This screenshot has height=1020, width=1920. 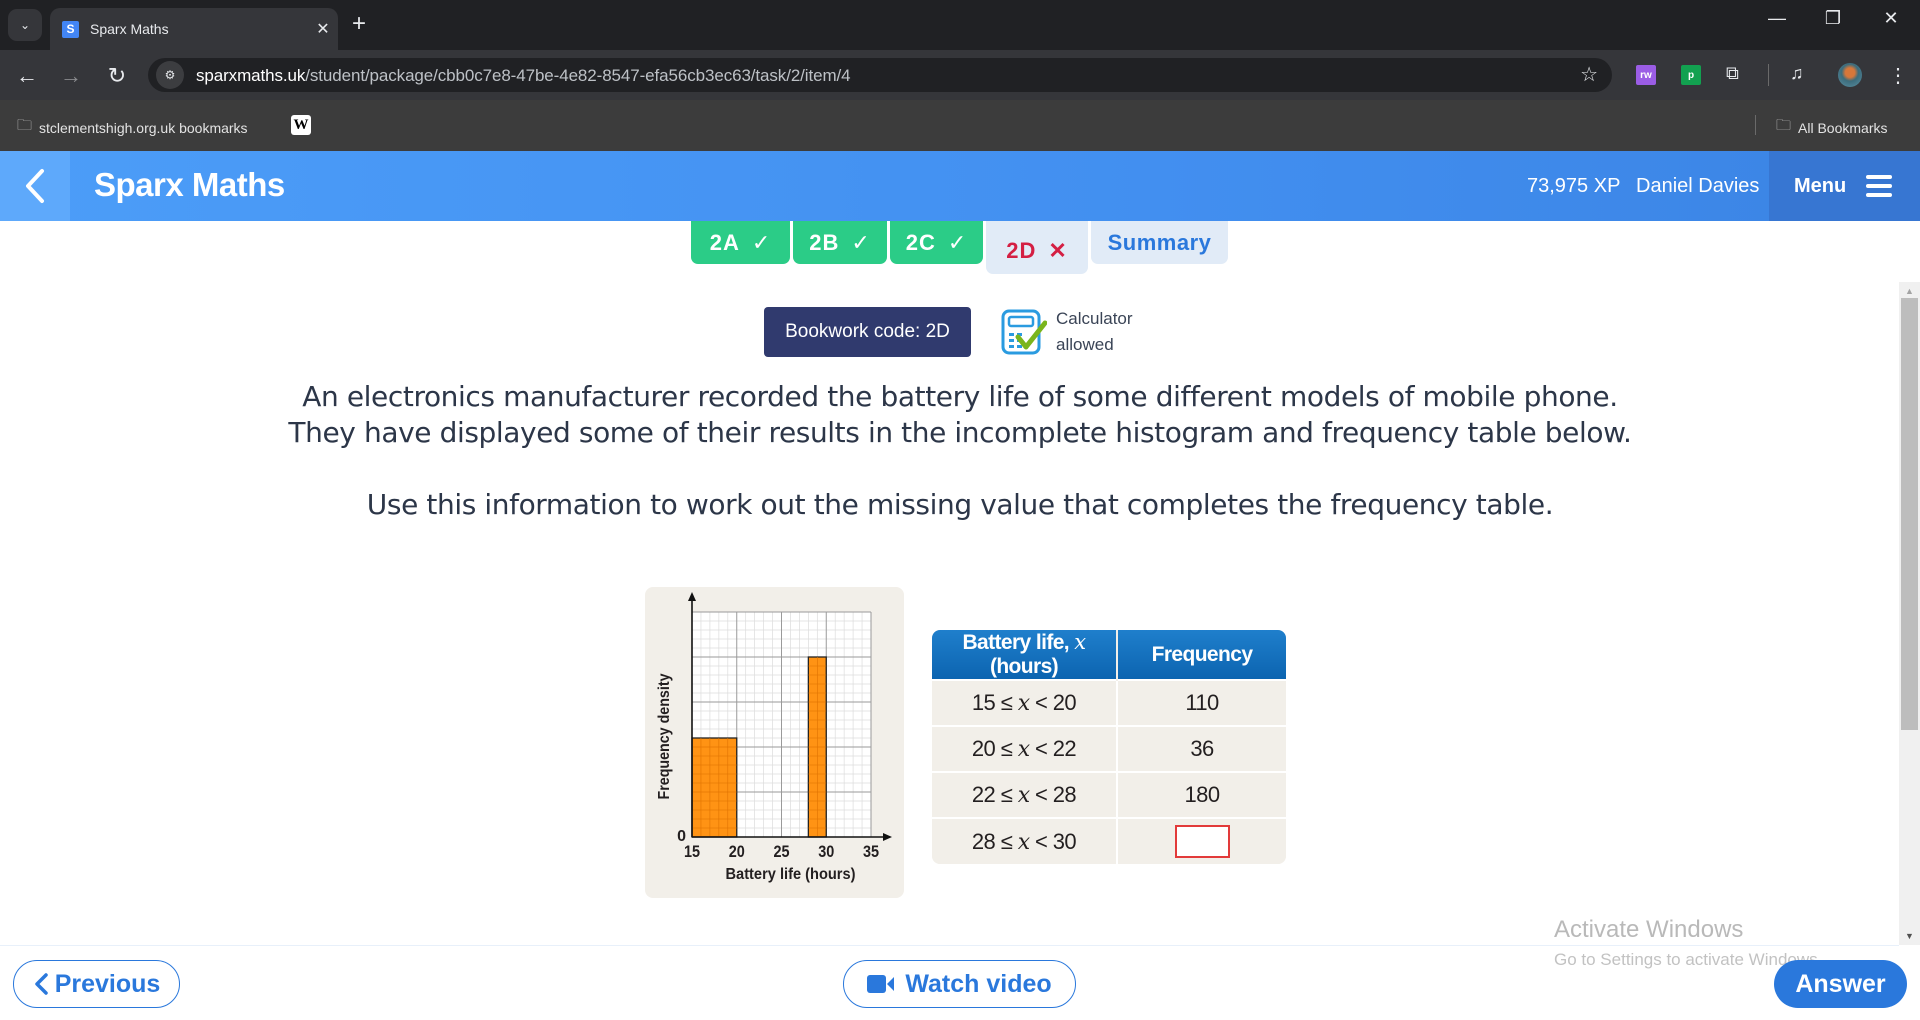 I want to click on x-axis-label: Battery life (hours), so click(x=791, y=874).